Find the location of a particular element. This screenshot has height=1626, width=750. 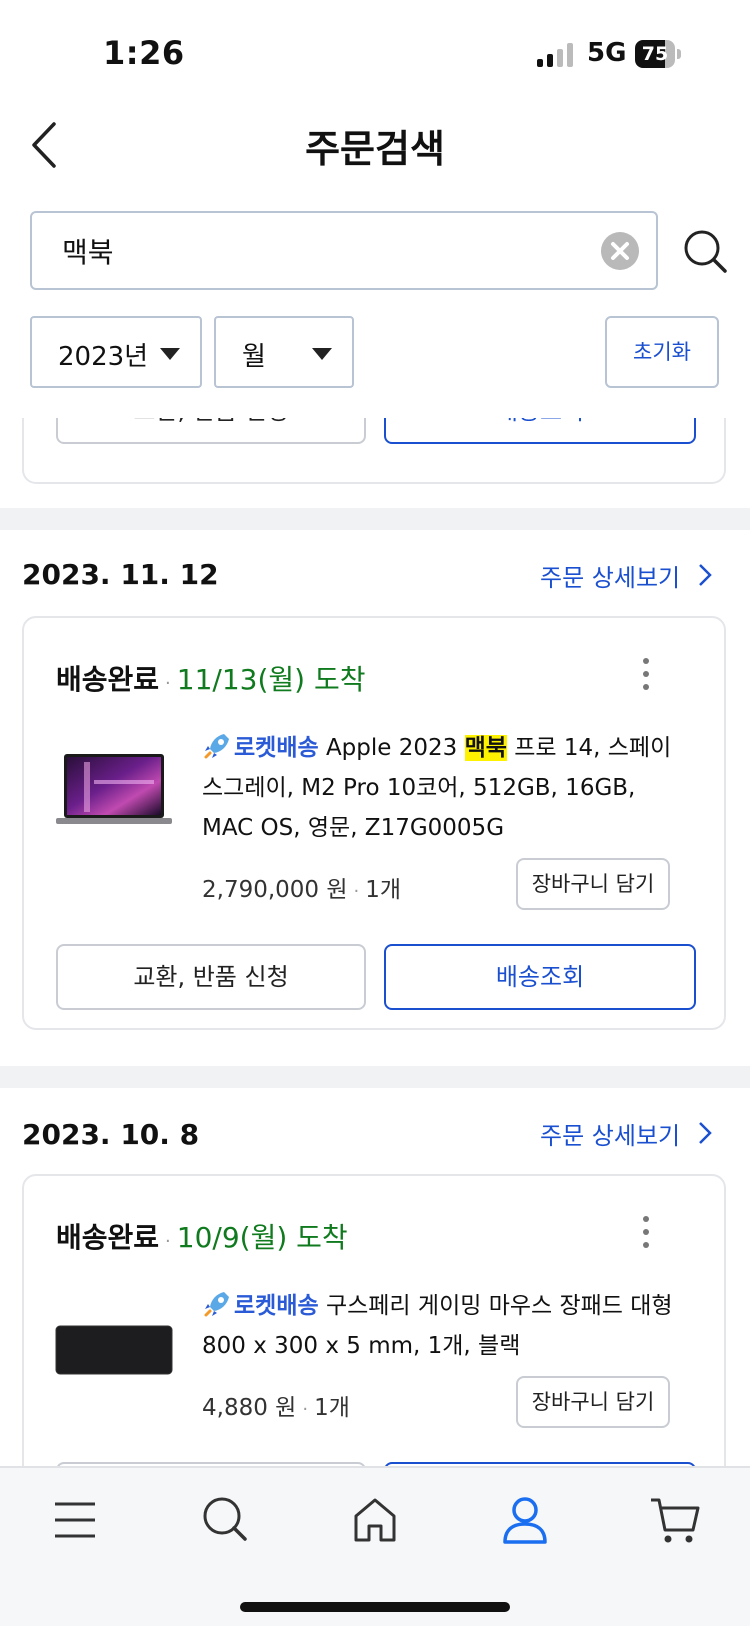

home-indicator is located at coordinates (375, 1607).